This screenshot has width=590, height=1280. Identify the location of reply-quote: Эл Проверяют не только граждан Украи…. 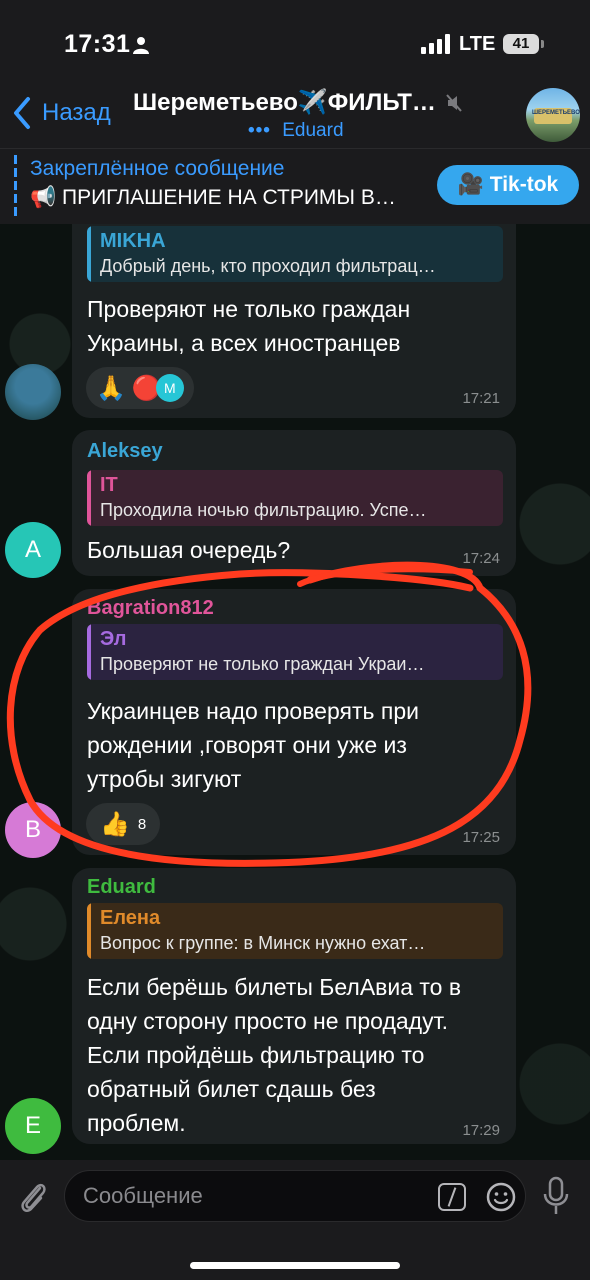
(295, 652).